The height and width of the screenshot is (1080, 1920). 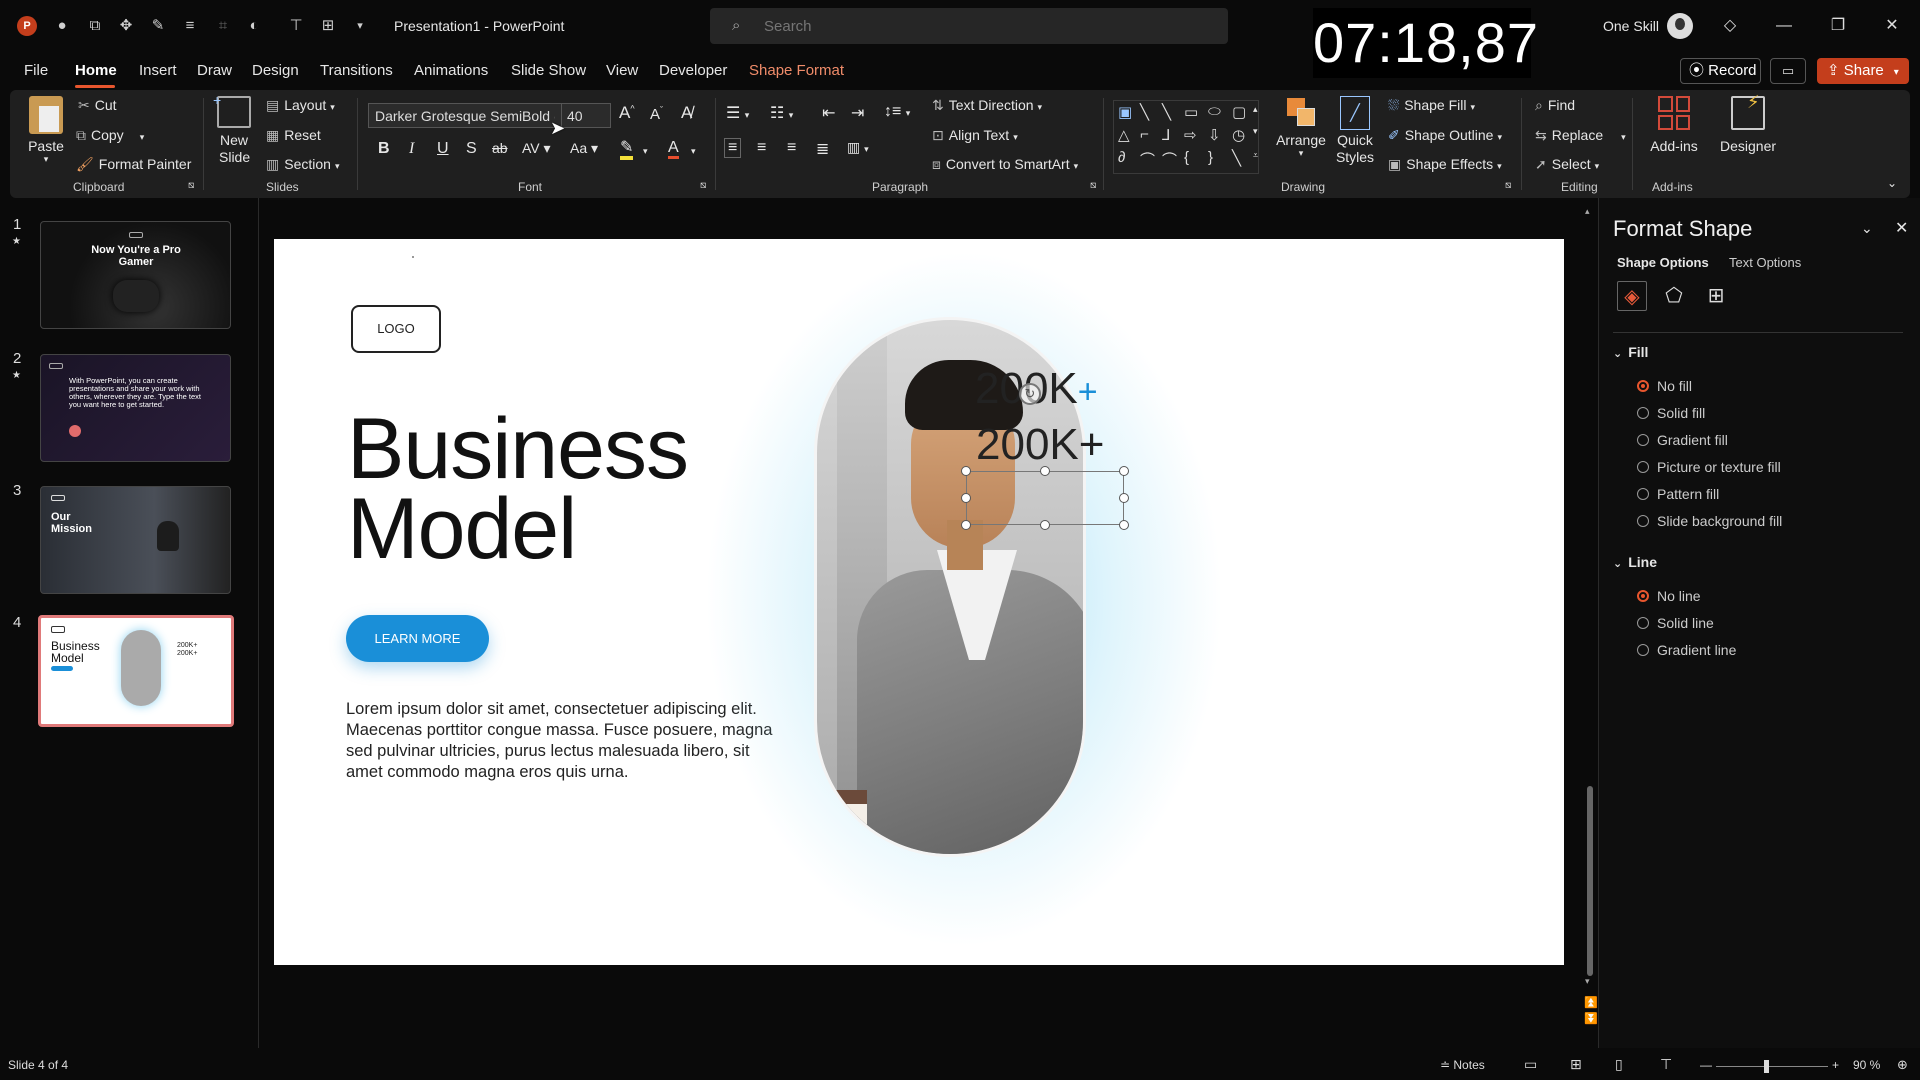 What do you see at coordinates (1238, 135) in the screenshot?
I see `callout-shape-icon: ◷` at bounding box center [1238, 135].